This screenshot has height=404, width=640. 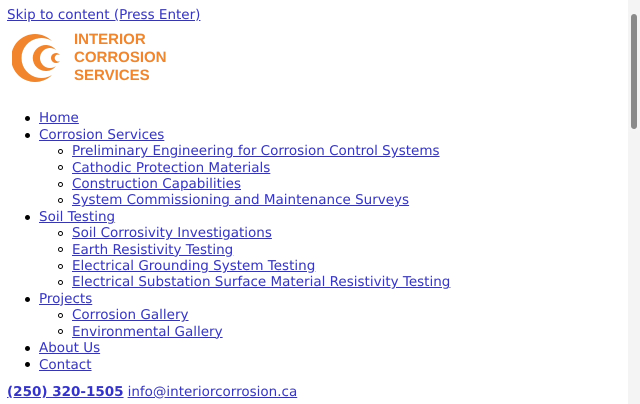 What do you see at coordinates (112, 76) in the screenshot?
I see `logo-text: SERVICES` at bounding box center [112, 76].